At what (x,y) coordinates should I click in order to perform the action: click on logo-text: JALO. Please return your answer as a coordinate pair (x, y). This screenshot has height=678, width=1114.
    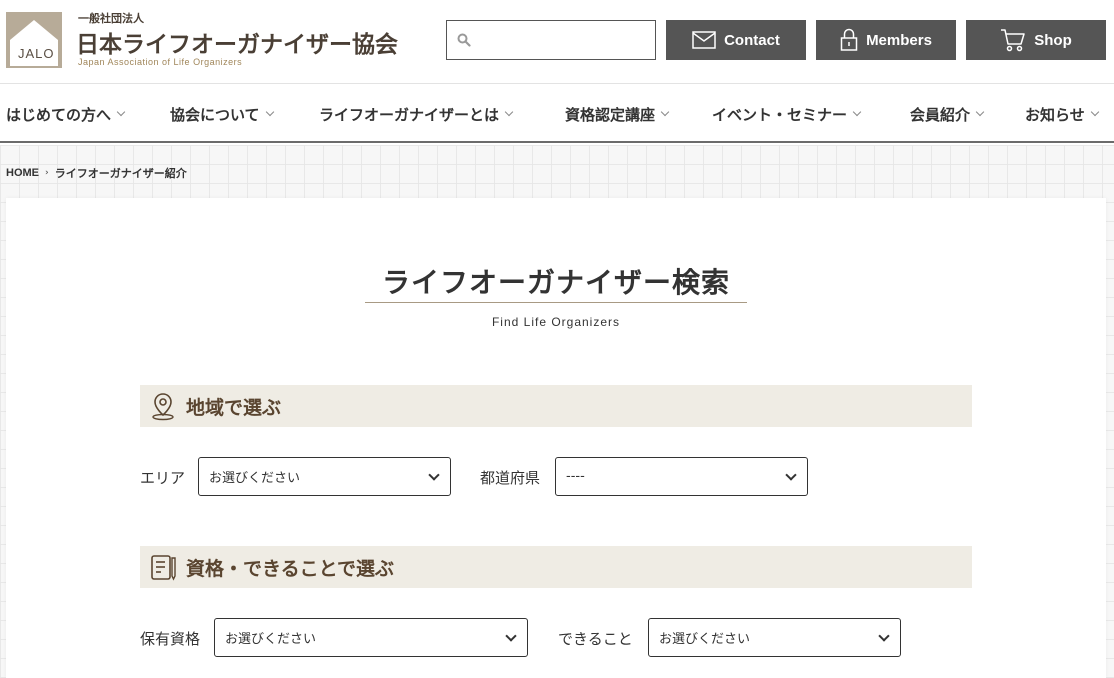
    Looking at the image, I should click on (36, 53).